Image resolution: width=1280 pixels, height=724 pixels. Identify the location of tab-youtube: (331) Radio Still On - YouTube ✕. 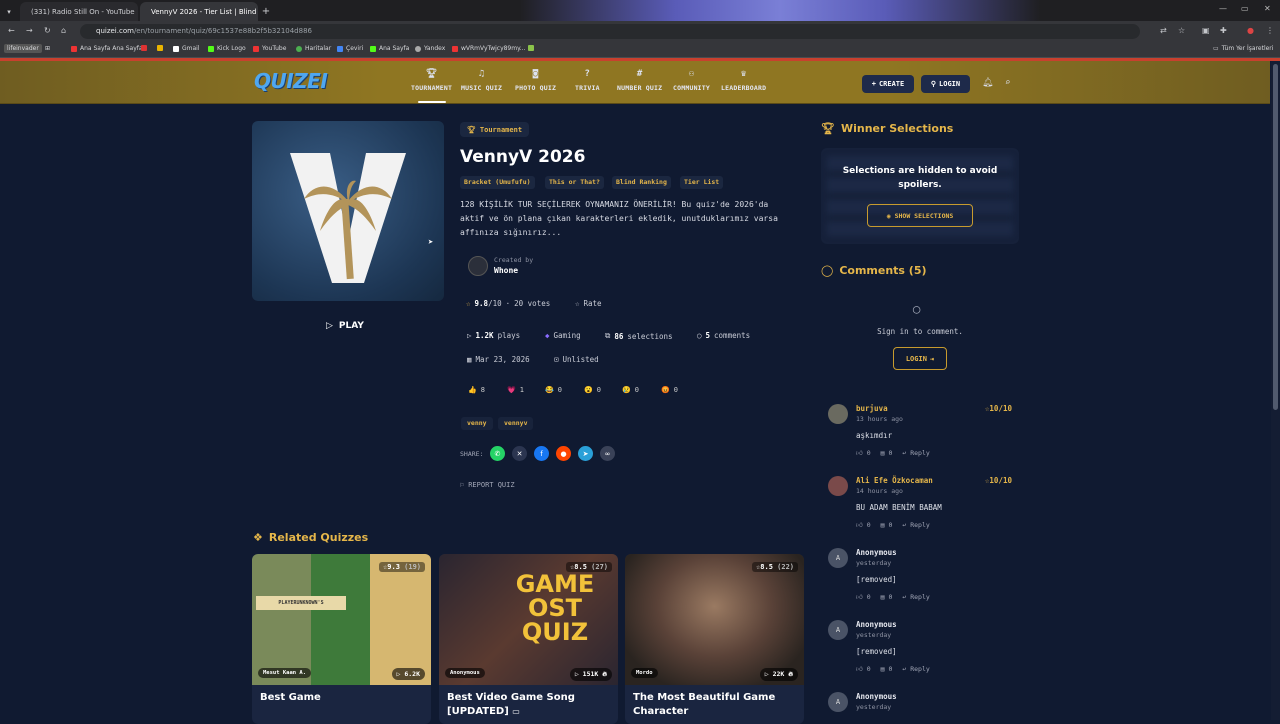
(79, 11).